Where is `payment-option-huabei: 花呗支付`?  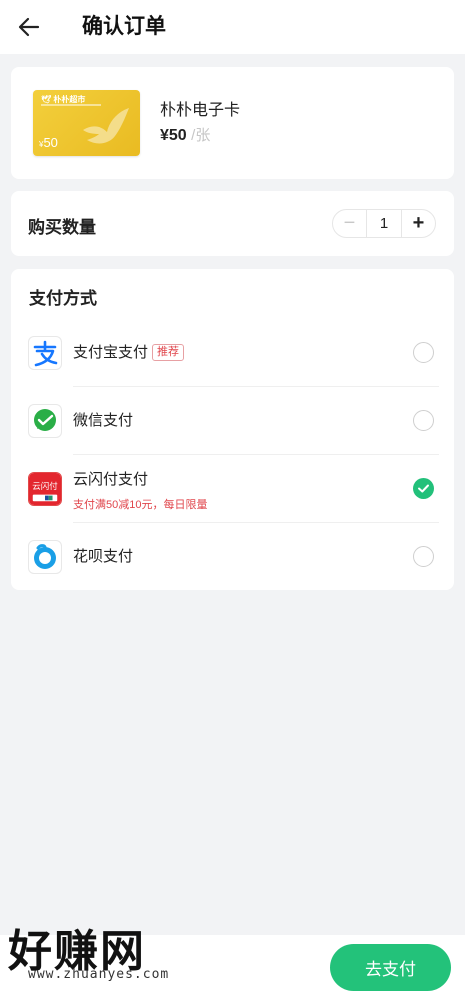 payment-option-huabei: 花呗支付 is located at coordinates (232, 557).